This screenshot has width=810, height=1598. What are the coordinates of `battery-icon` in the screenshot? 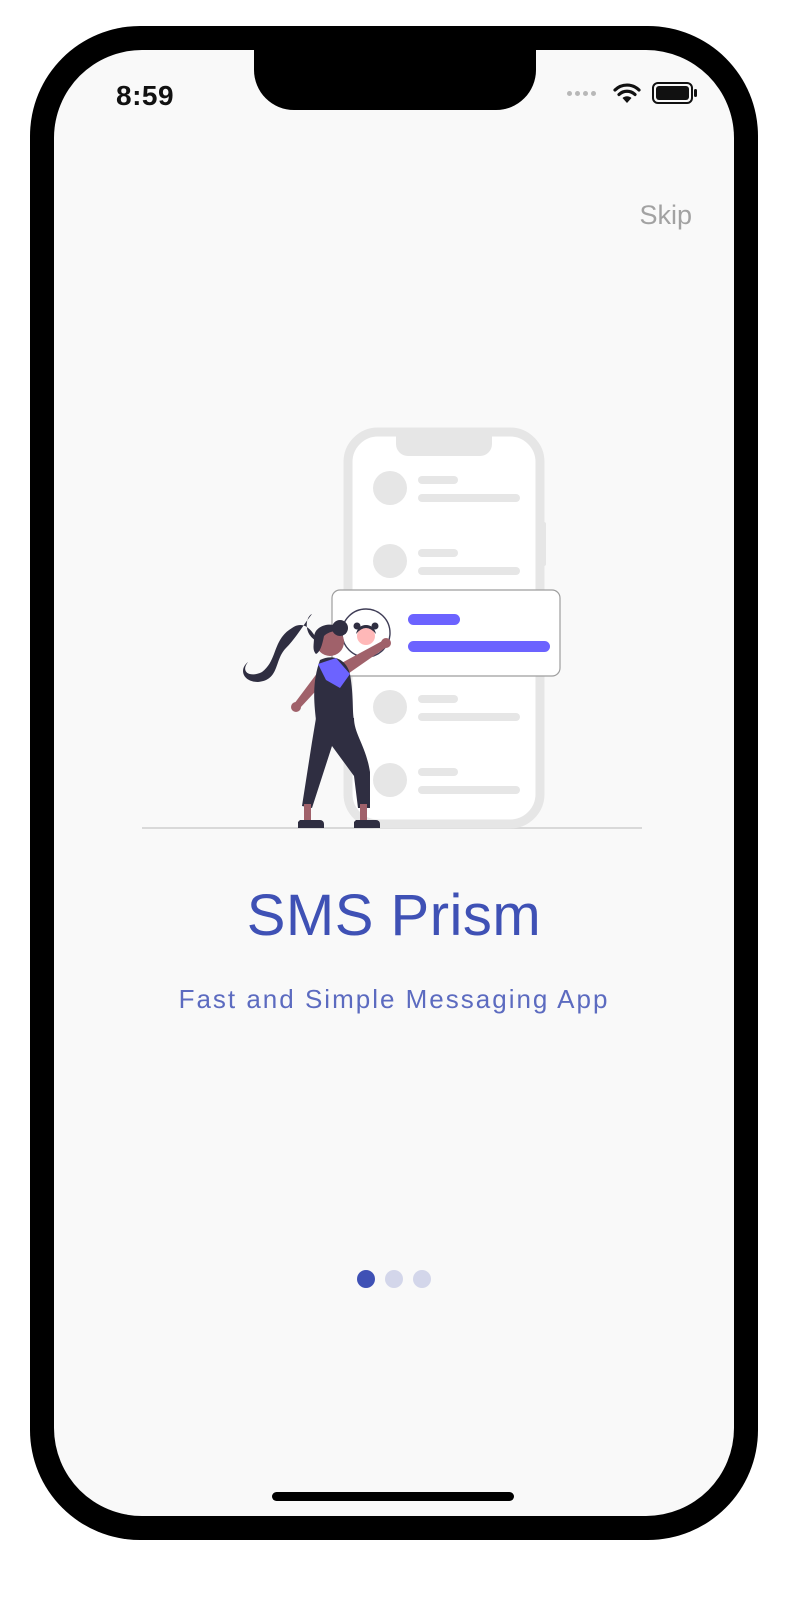 It's located at (674, 93).